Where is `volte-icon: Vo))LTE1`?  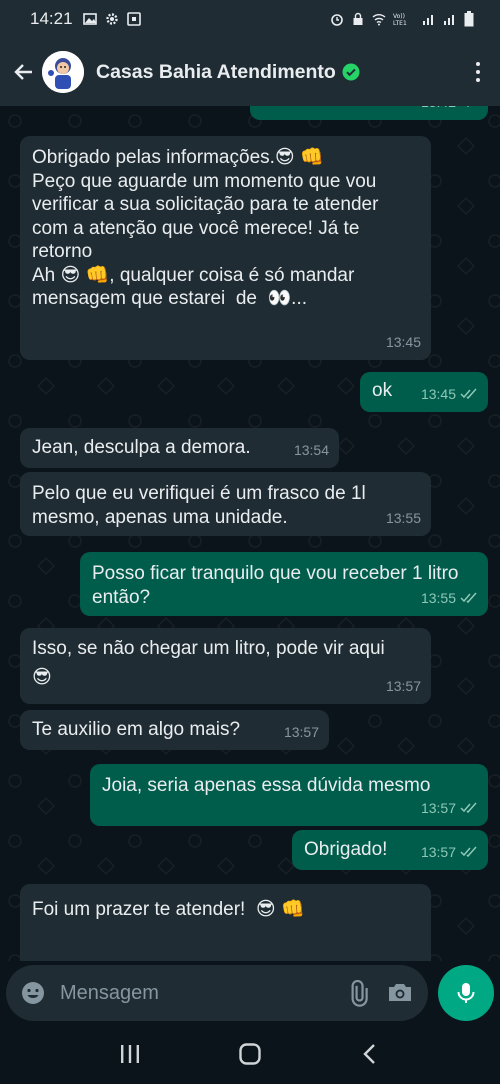 volte-icon: Vo))LTE1 is located at coordinates (400, 19).